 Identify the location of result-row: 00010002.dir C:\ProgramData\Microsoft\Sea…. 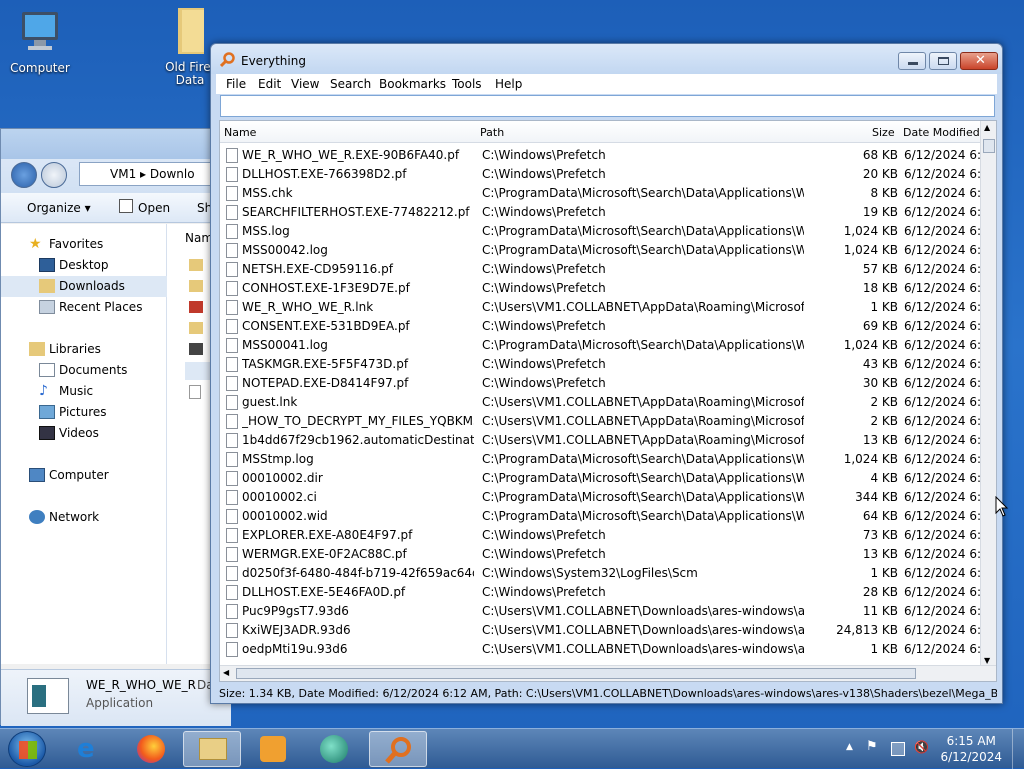
(602, 478).